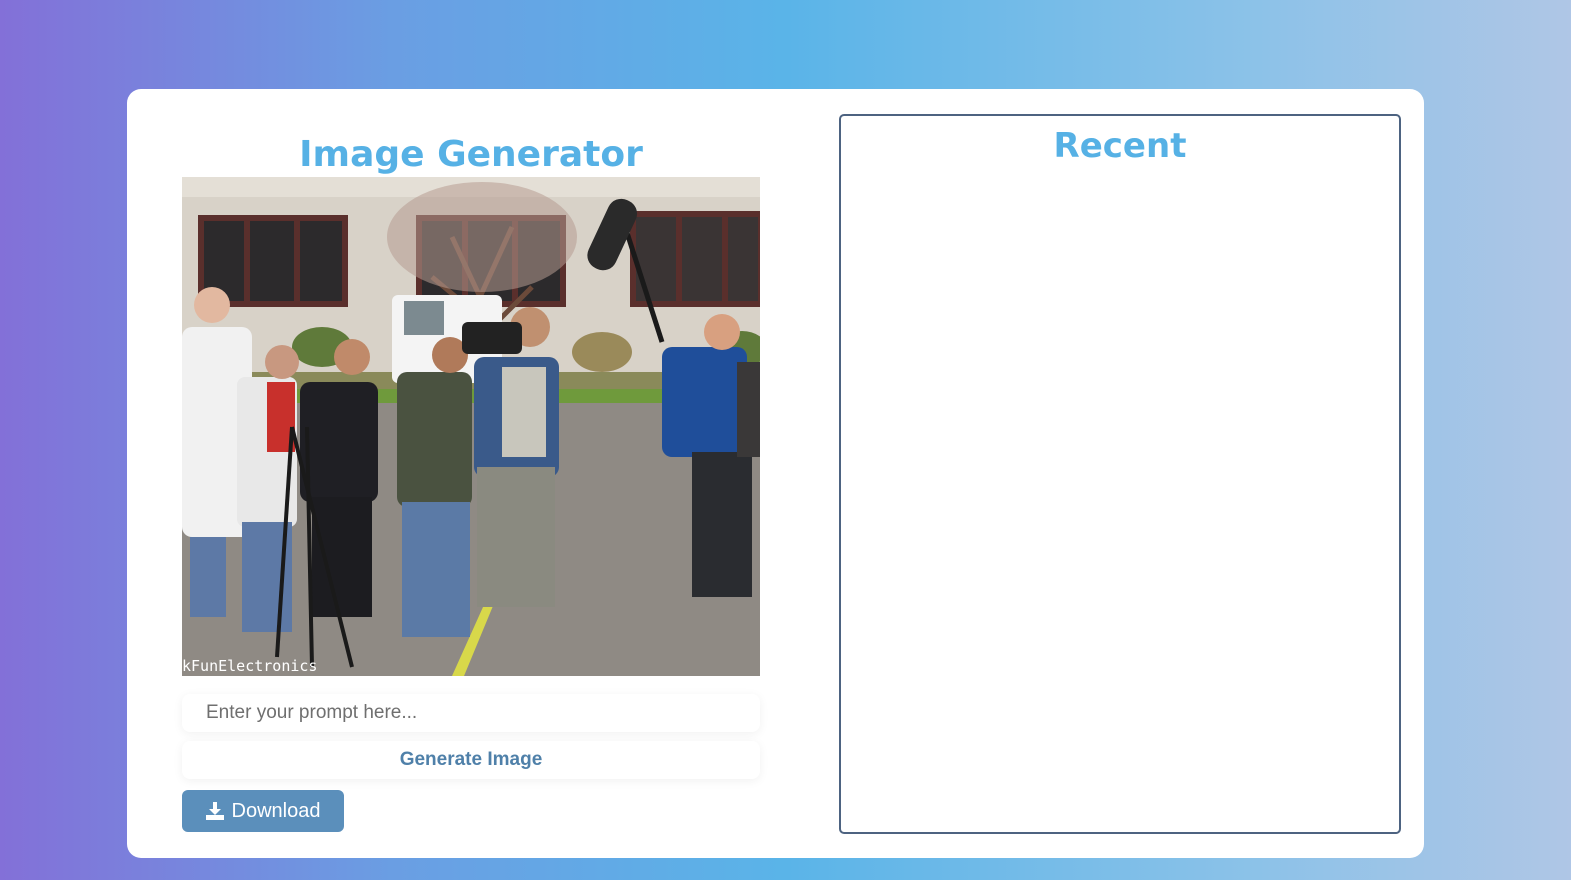 The image size is (1571, 880). Describe the element at coordinates (471, 760) in the screenshot. I see `generate-image-button: Generate Image` at that location.